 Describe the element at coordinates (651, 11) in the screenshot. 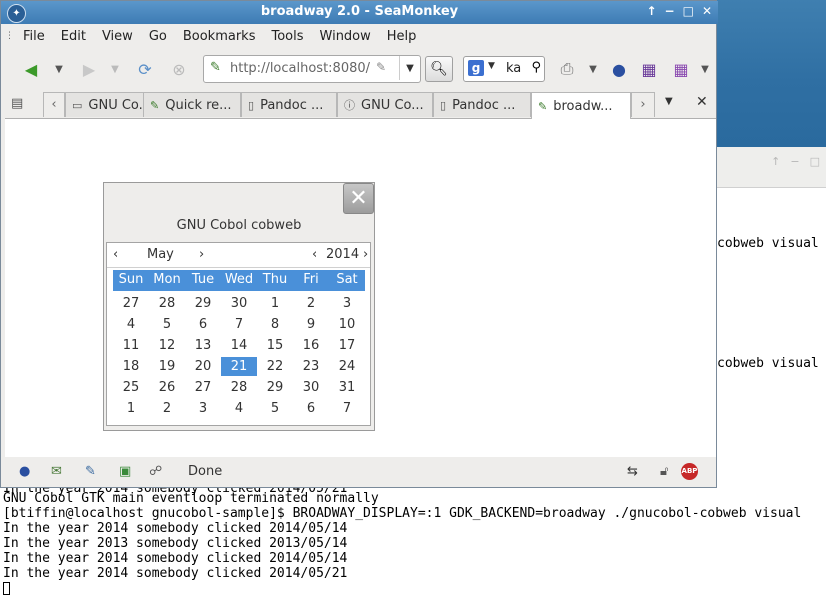

I see `window-up-button: ↑` at that location.